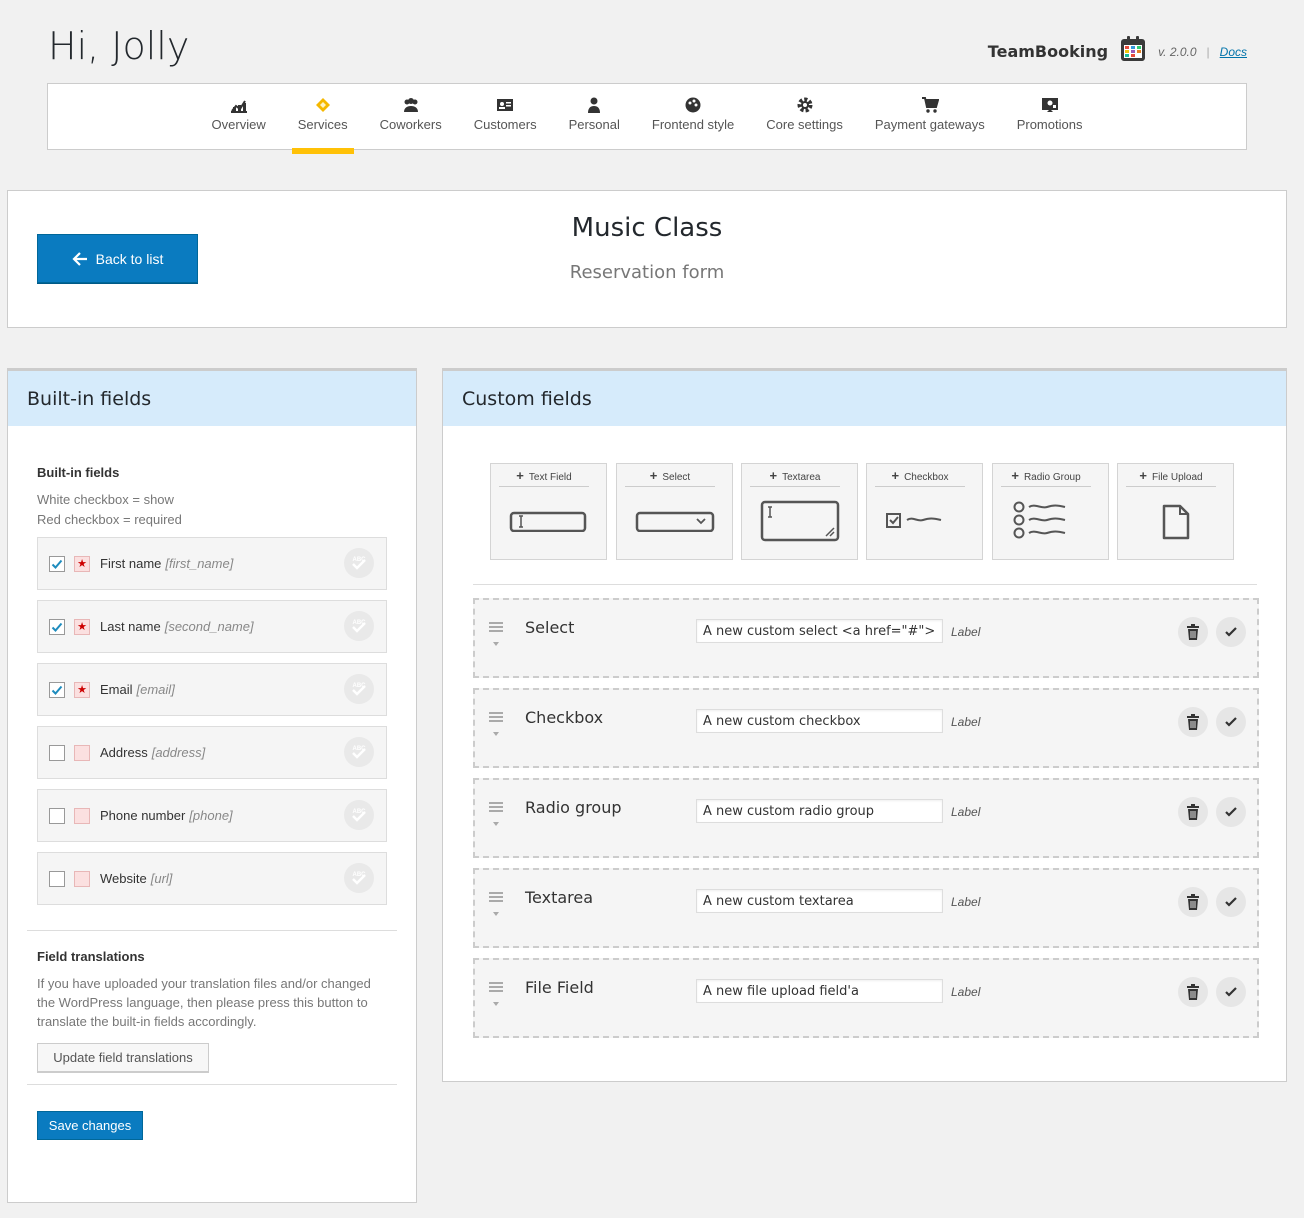 This screenshot has width=1304, height=1218. Describe the element at coordinates (199, 563) in the screenshot. I see `builtin-field-key: [first_name]` at that location.